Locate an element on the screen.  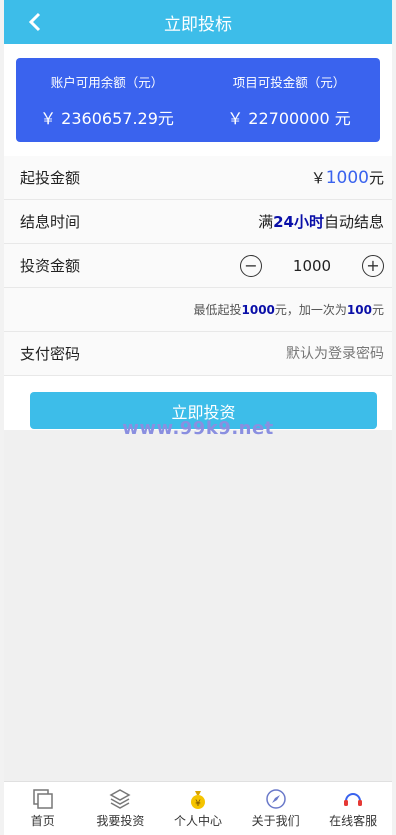
password-row: 支付密码 is located at coordinates (198, 354).